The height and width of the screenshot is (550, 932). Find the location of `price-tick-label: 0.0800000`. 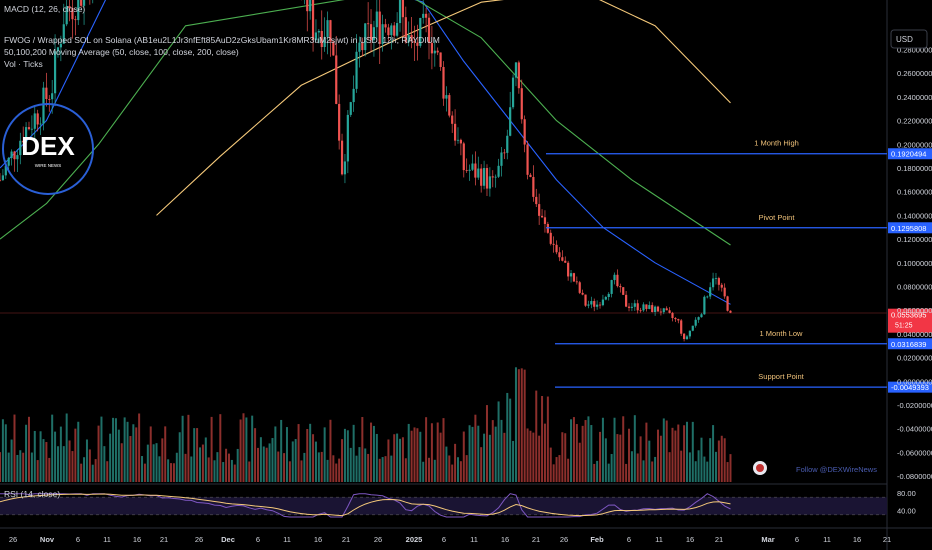

price-tick-label: 0.0800000 is located at coordinates (914, 287).